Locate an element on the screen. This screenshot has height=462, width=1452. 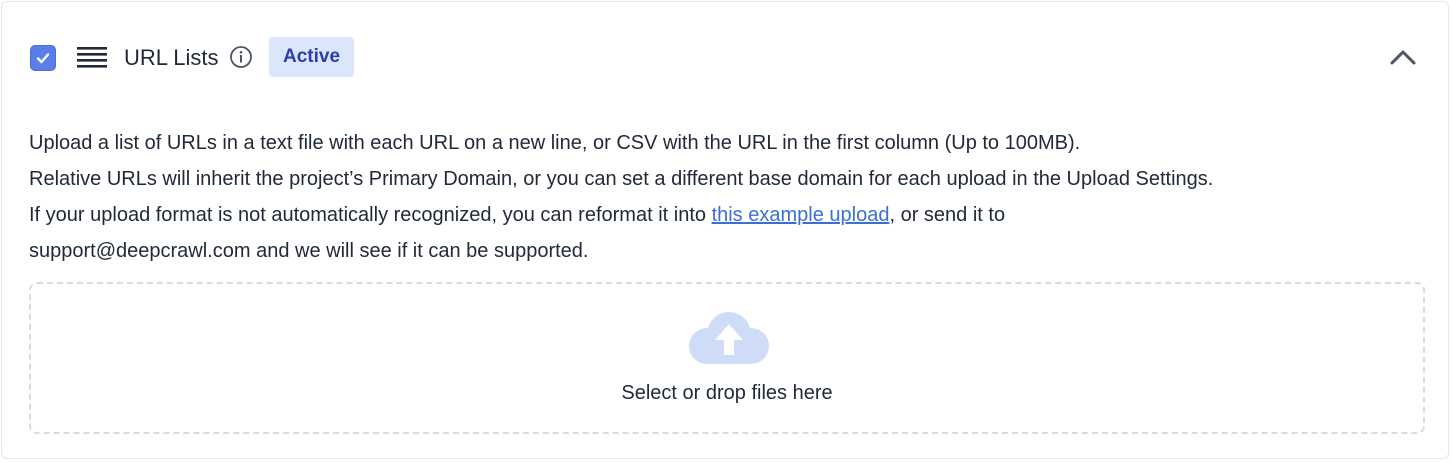
checkmark-icon is located at coordinates (43, 58).